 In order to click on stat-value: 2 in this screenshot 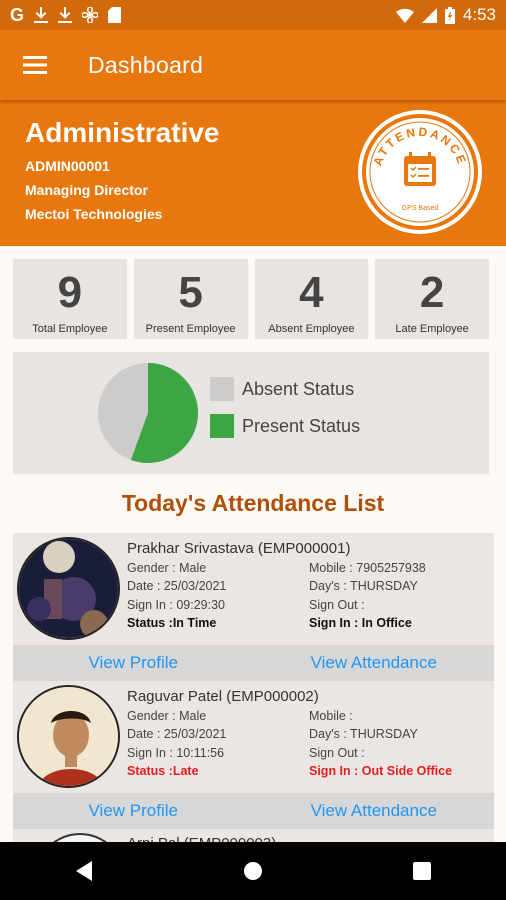, I will do `click(432, 292)`.